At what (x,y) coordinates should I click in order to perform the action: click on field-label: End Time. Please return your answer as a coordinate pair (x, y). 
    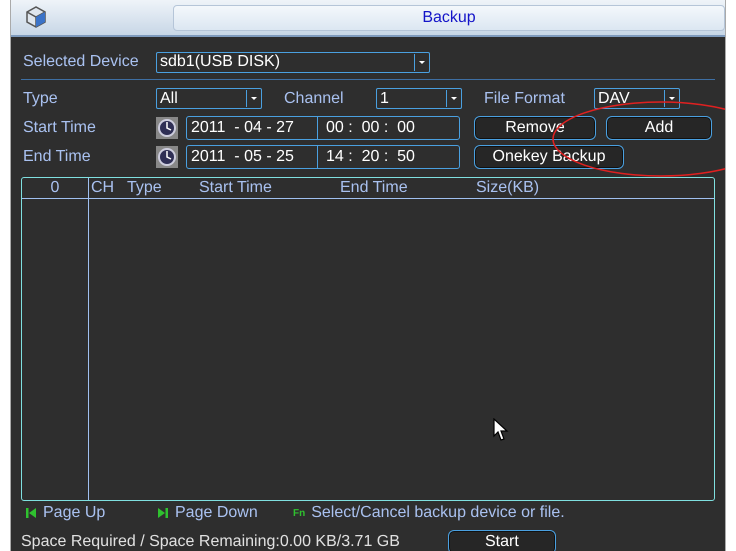
    Looking at the image, I should click on (57, 157).